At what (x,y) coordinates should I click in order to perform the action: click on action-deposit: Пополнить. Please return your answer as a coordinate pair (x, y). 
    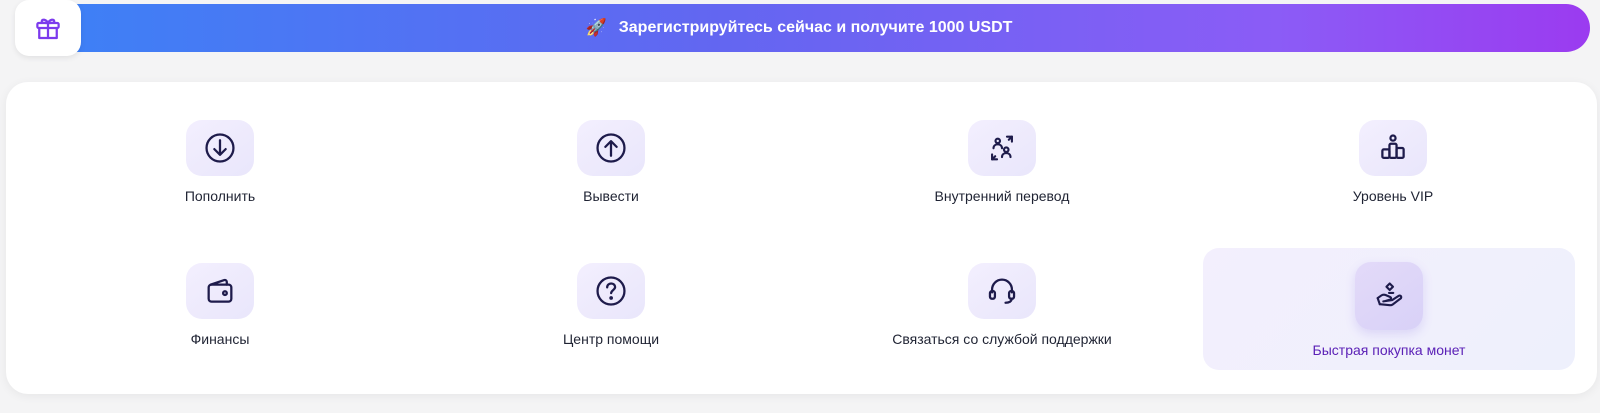
    Looking at the image, I should click on (220, 143).